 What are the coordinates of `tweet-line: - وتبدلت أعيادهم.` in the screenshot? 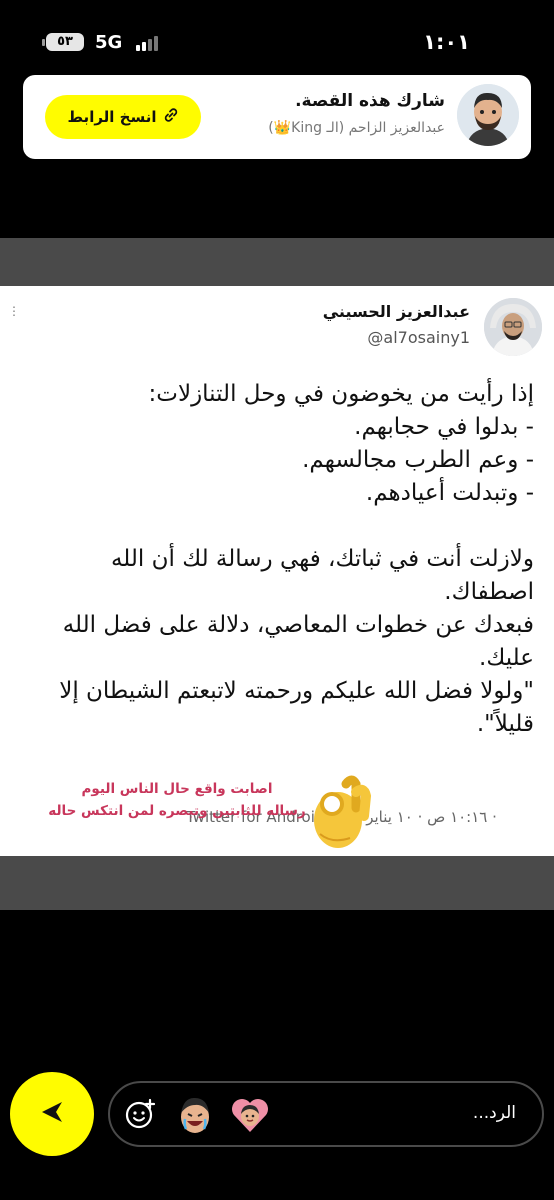 It's located at (449, 493).